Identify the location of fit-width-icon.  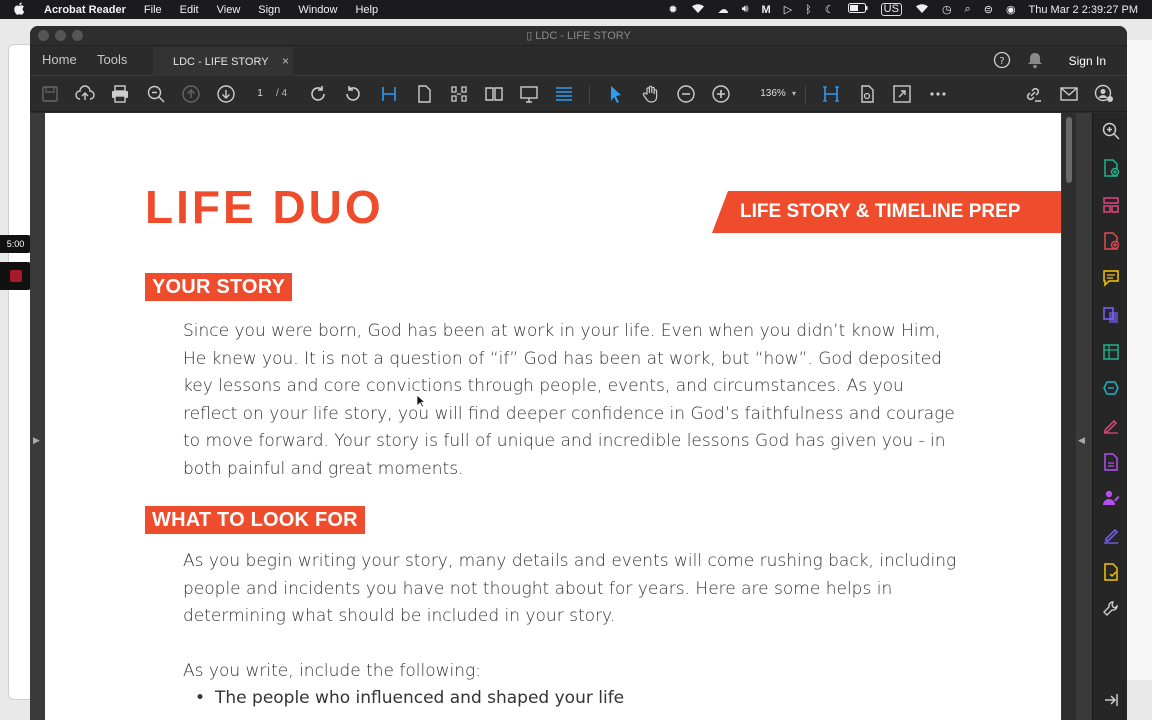
(389, 94).